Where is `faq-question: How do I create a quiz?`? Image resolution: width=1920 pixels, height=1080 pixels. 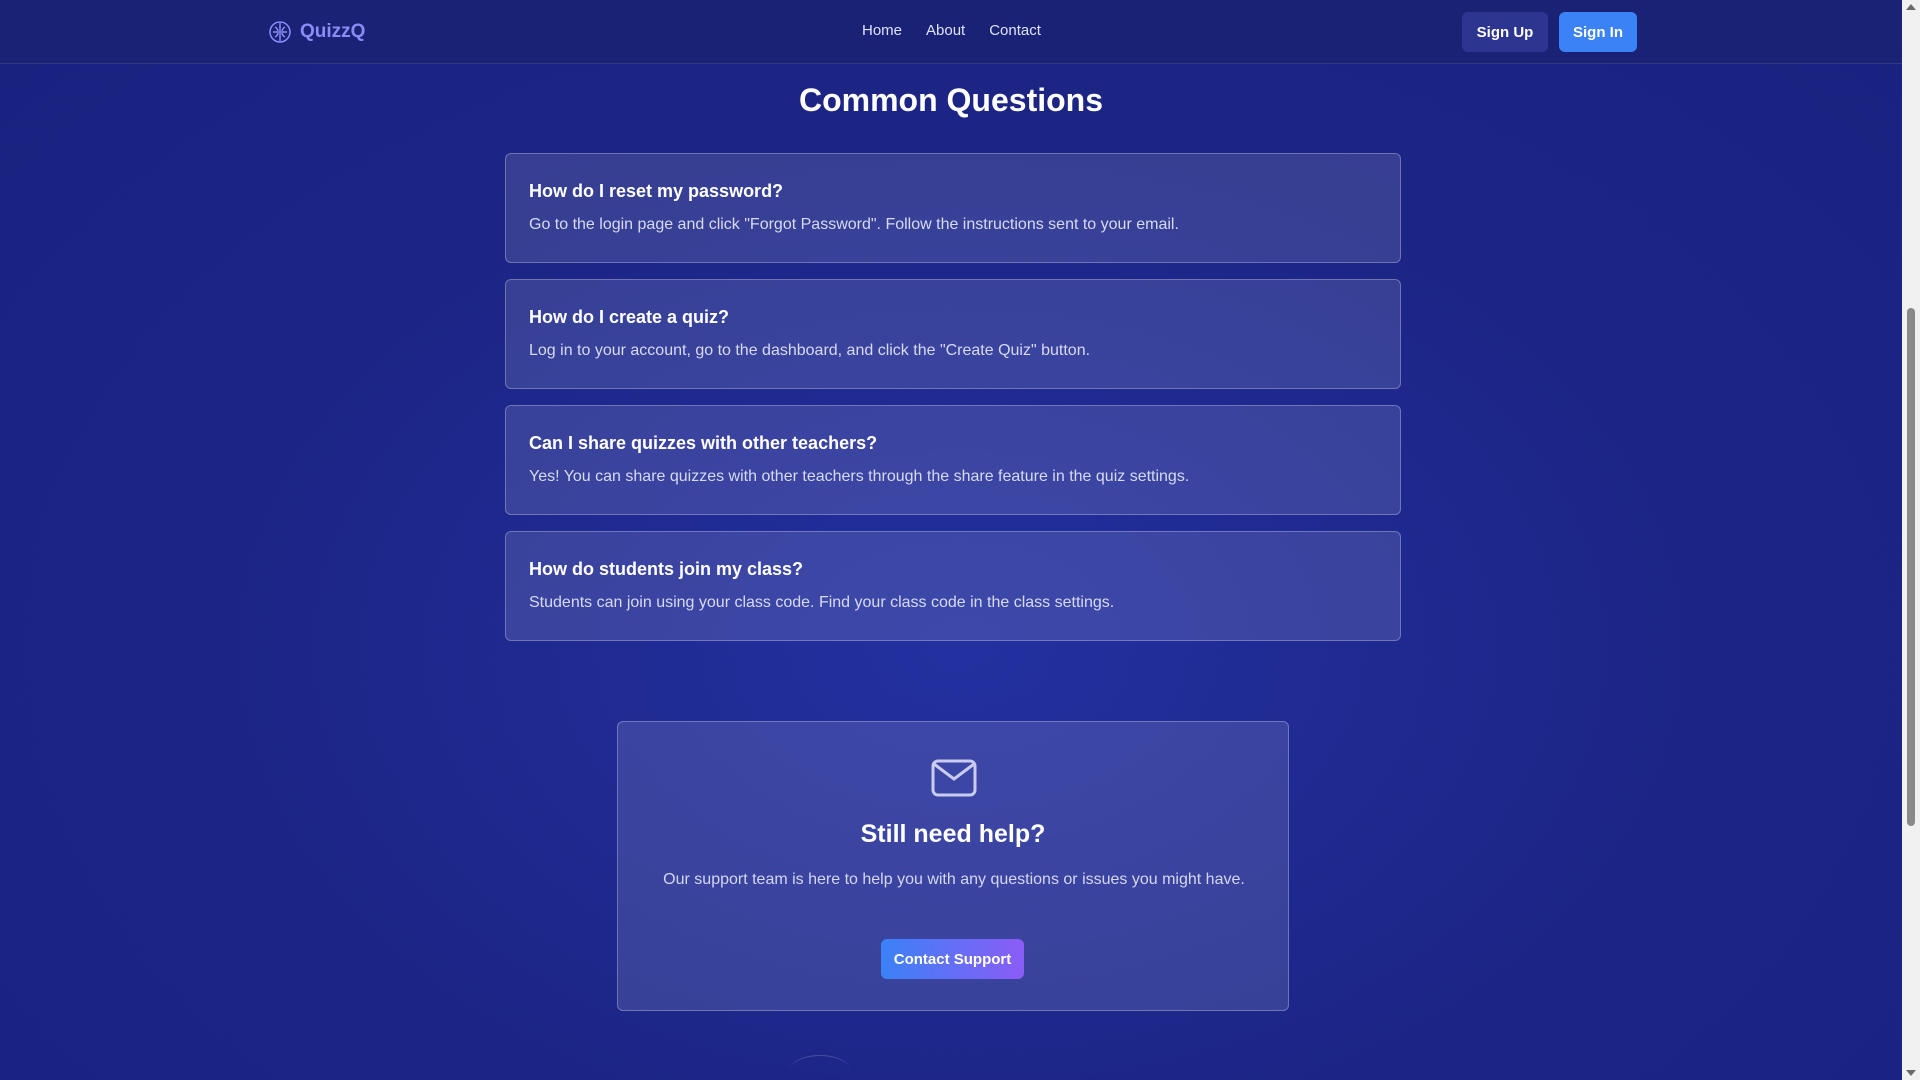
faq-question: How do I create a quiz? is located at coordinates (629, 317).